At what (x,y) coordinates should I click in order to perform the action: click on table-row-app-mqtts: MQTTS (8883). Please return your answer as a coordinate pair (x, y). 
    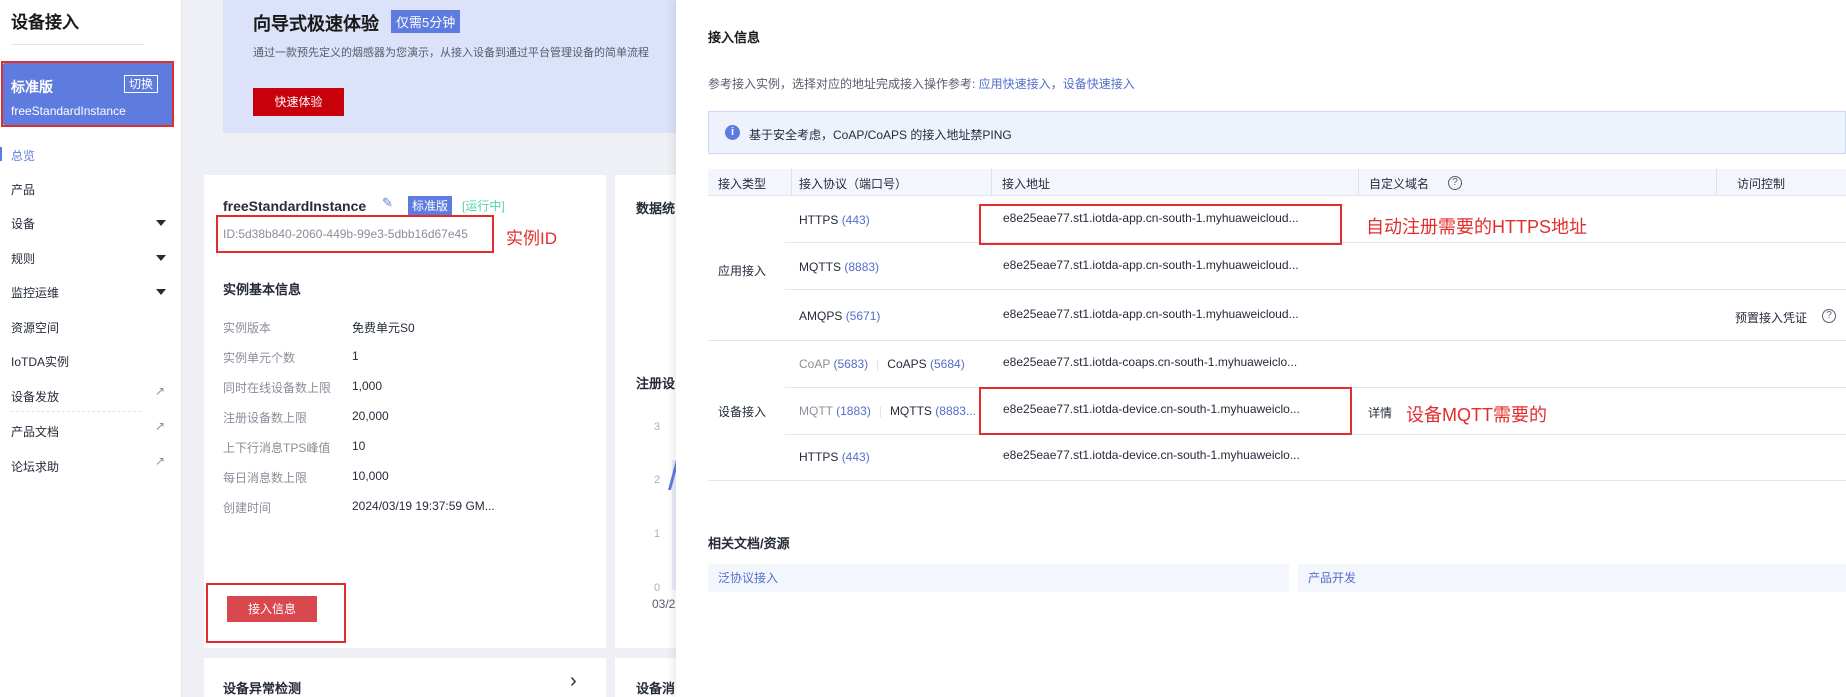
    Looking at the image, I should click on (839, 267).